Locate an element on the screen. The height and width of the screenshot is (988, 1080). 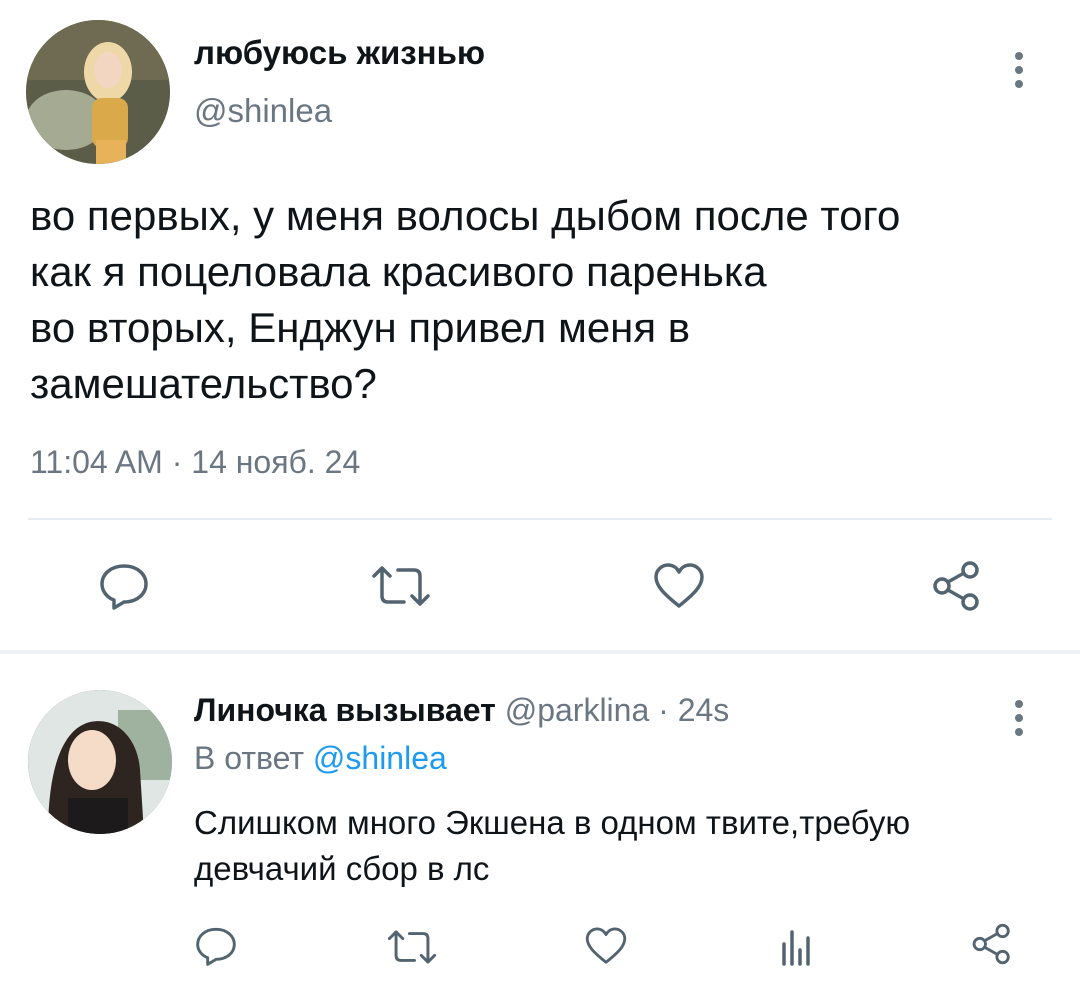
reply-header: Линочка вызывает @parklina · 24s is located at coordinates (461, 710).